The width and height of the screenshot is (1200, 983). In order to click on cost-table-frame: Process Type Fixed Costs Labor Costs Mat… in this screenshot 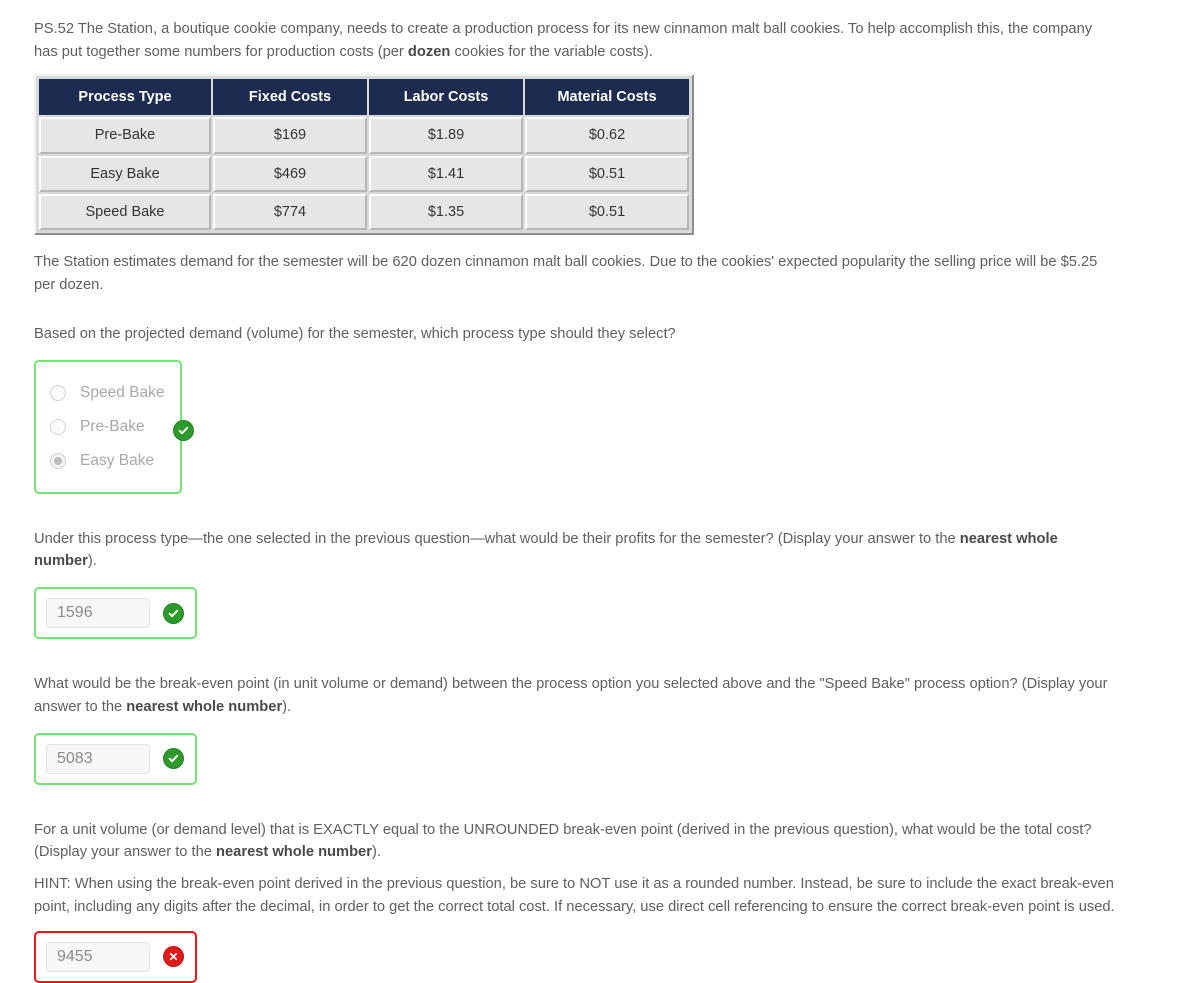, I will do `click(364, 154)`.